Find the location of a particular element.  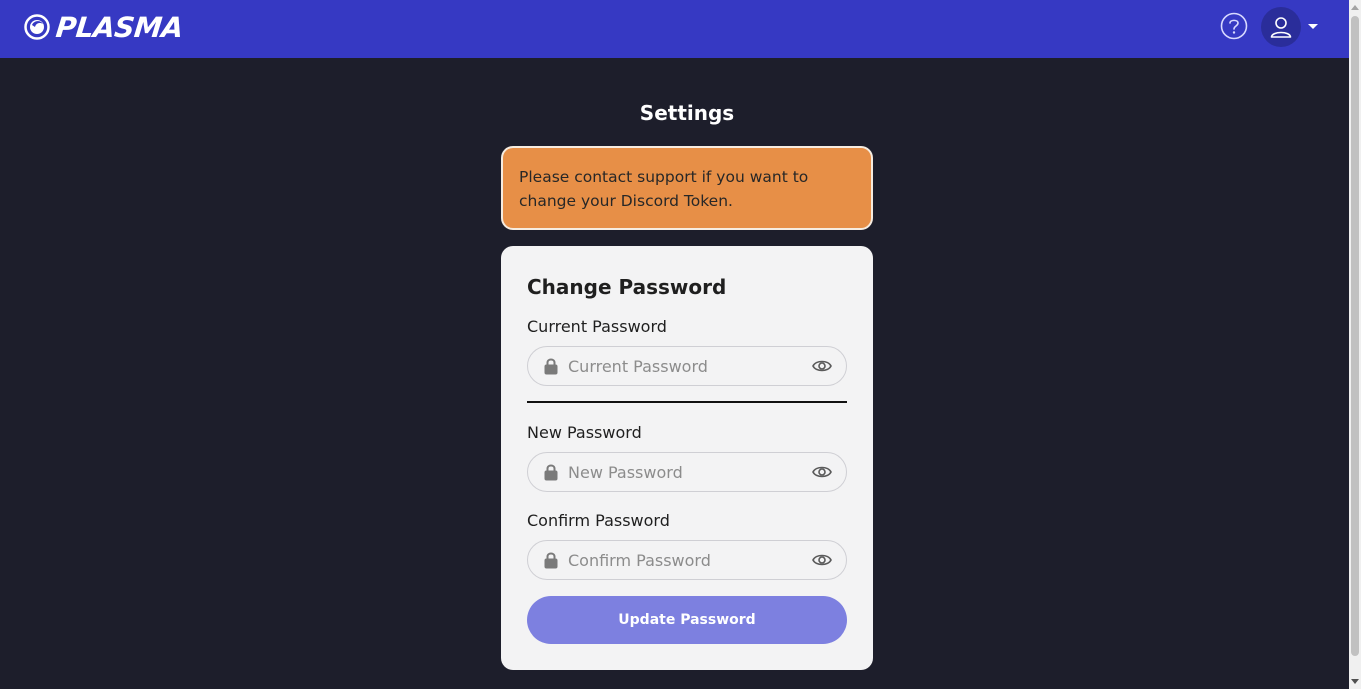

current-password-input is located at coordinates (688, 366).